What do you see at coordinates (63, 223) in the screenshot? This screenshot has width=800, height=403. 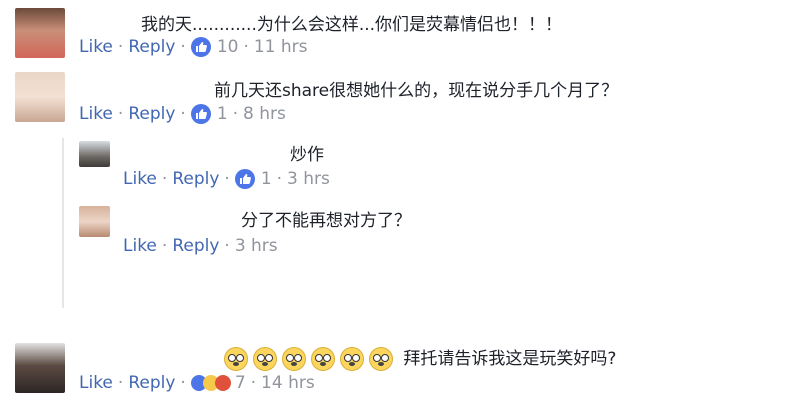 I see `reply-thread-line` at bounding box center [63, 223].